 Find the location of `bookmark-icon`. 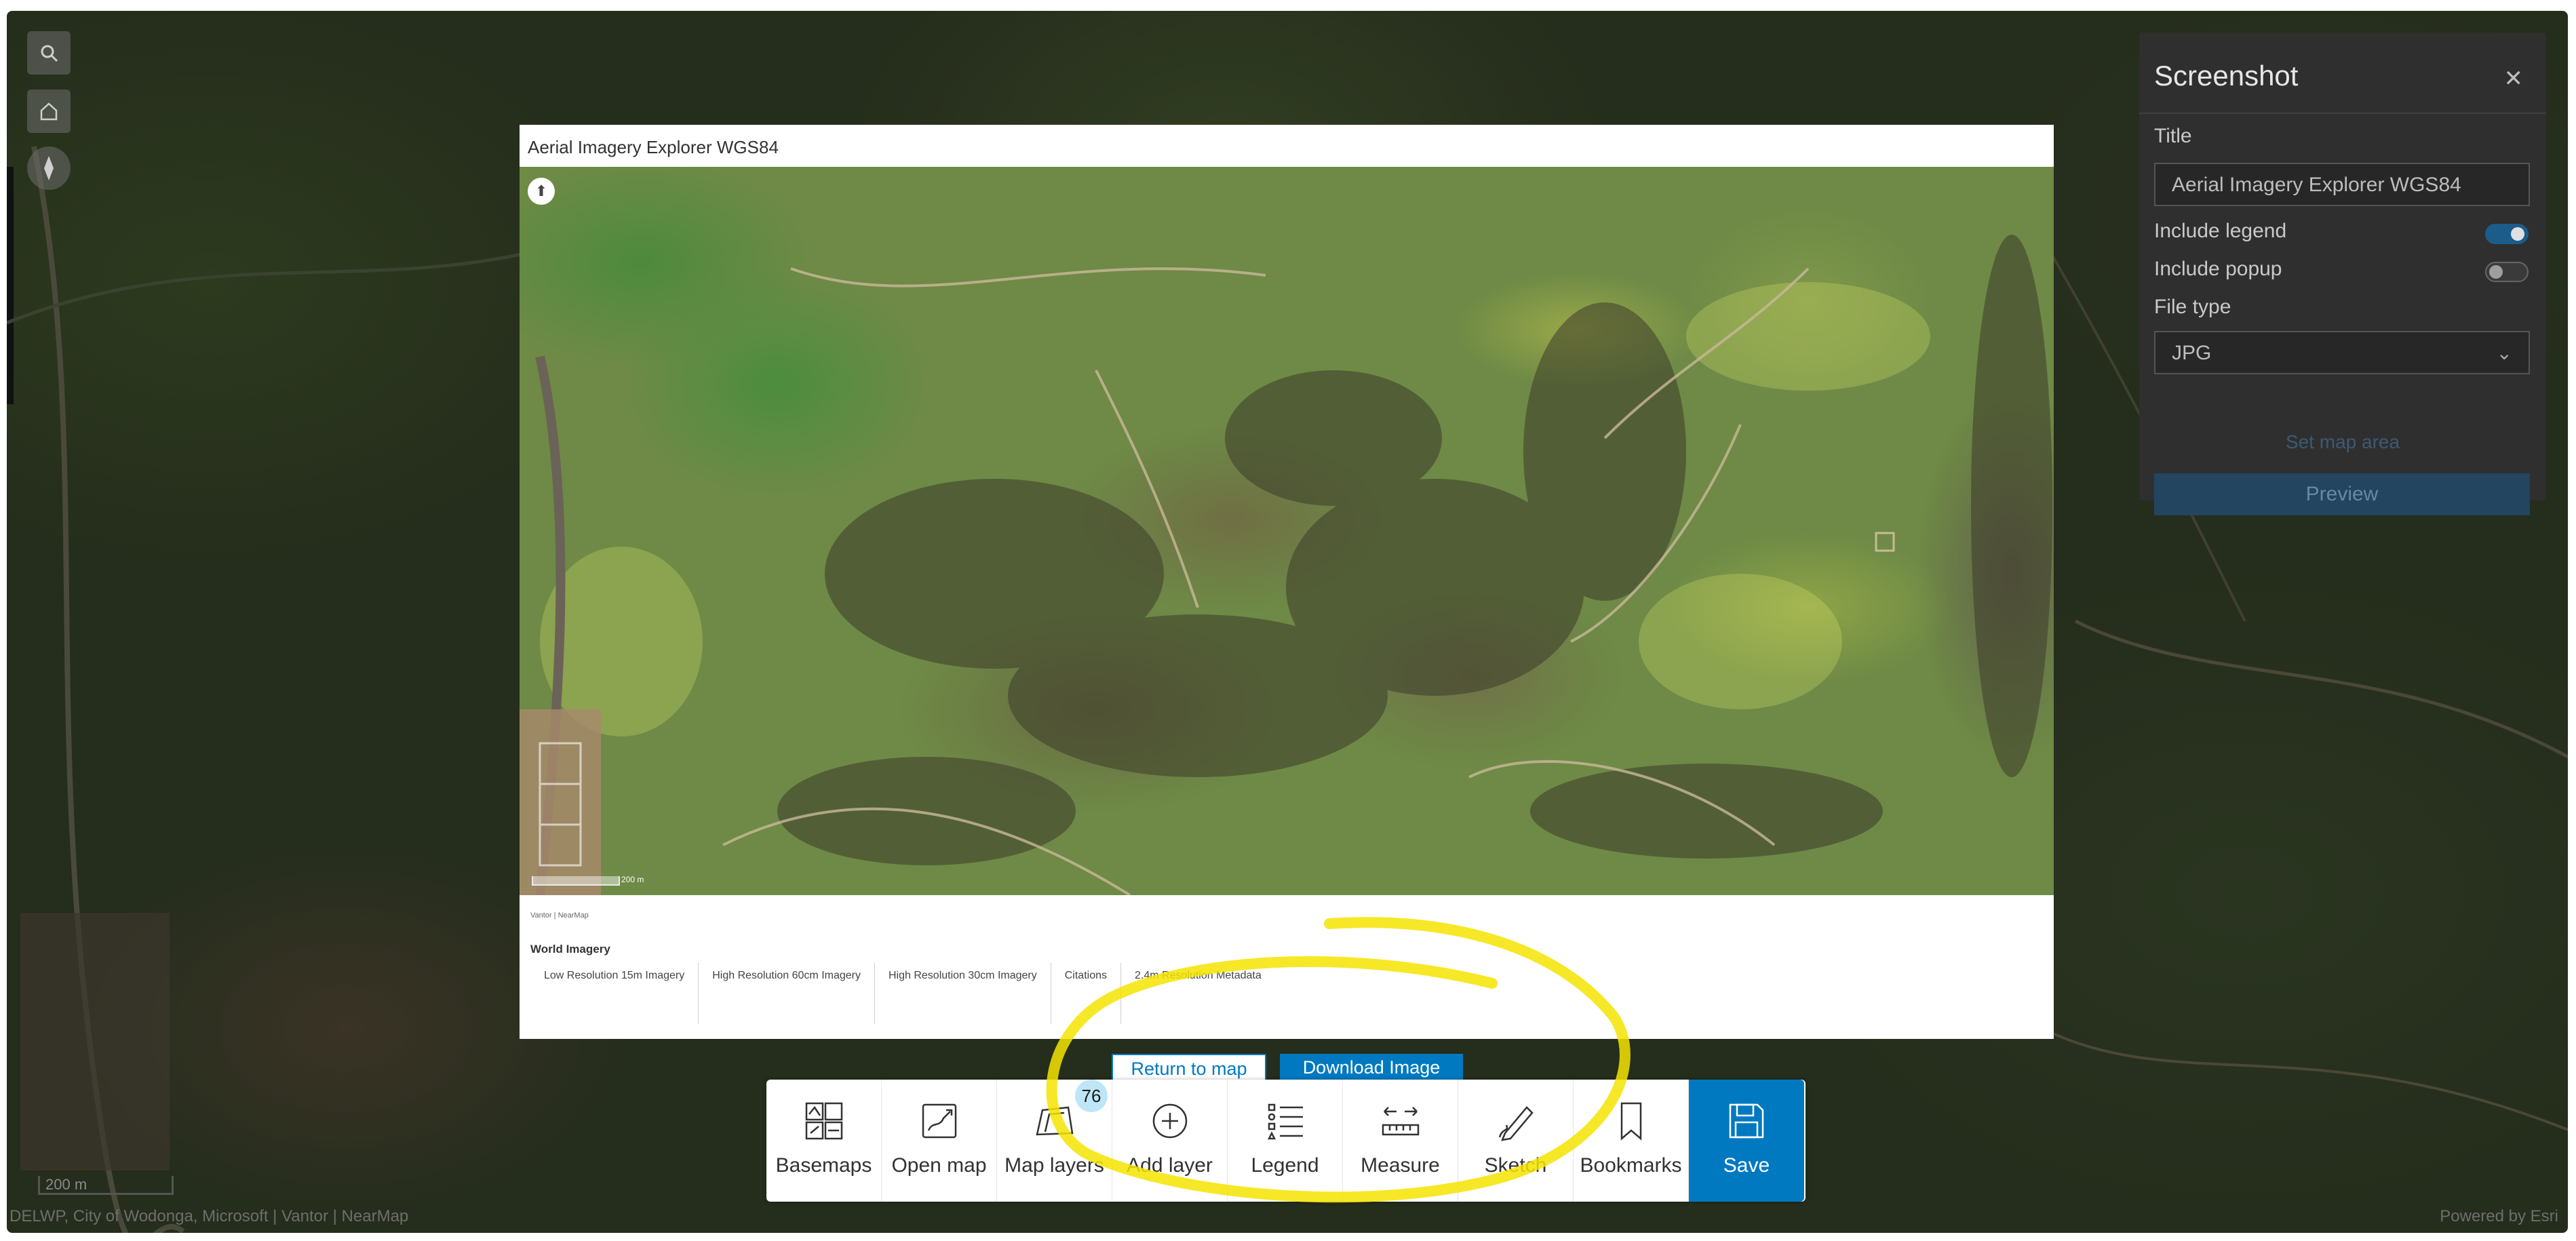

bookmark-icon is located at coordinates (1630, 1121).